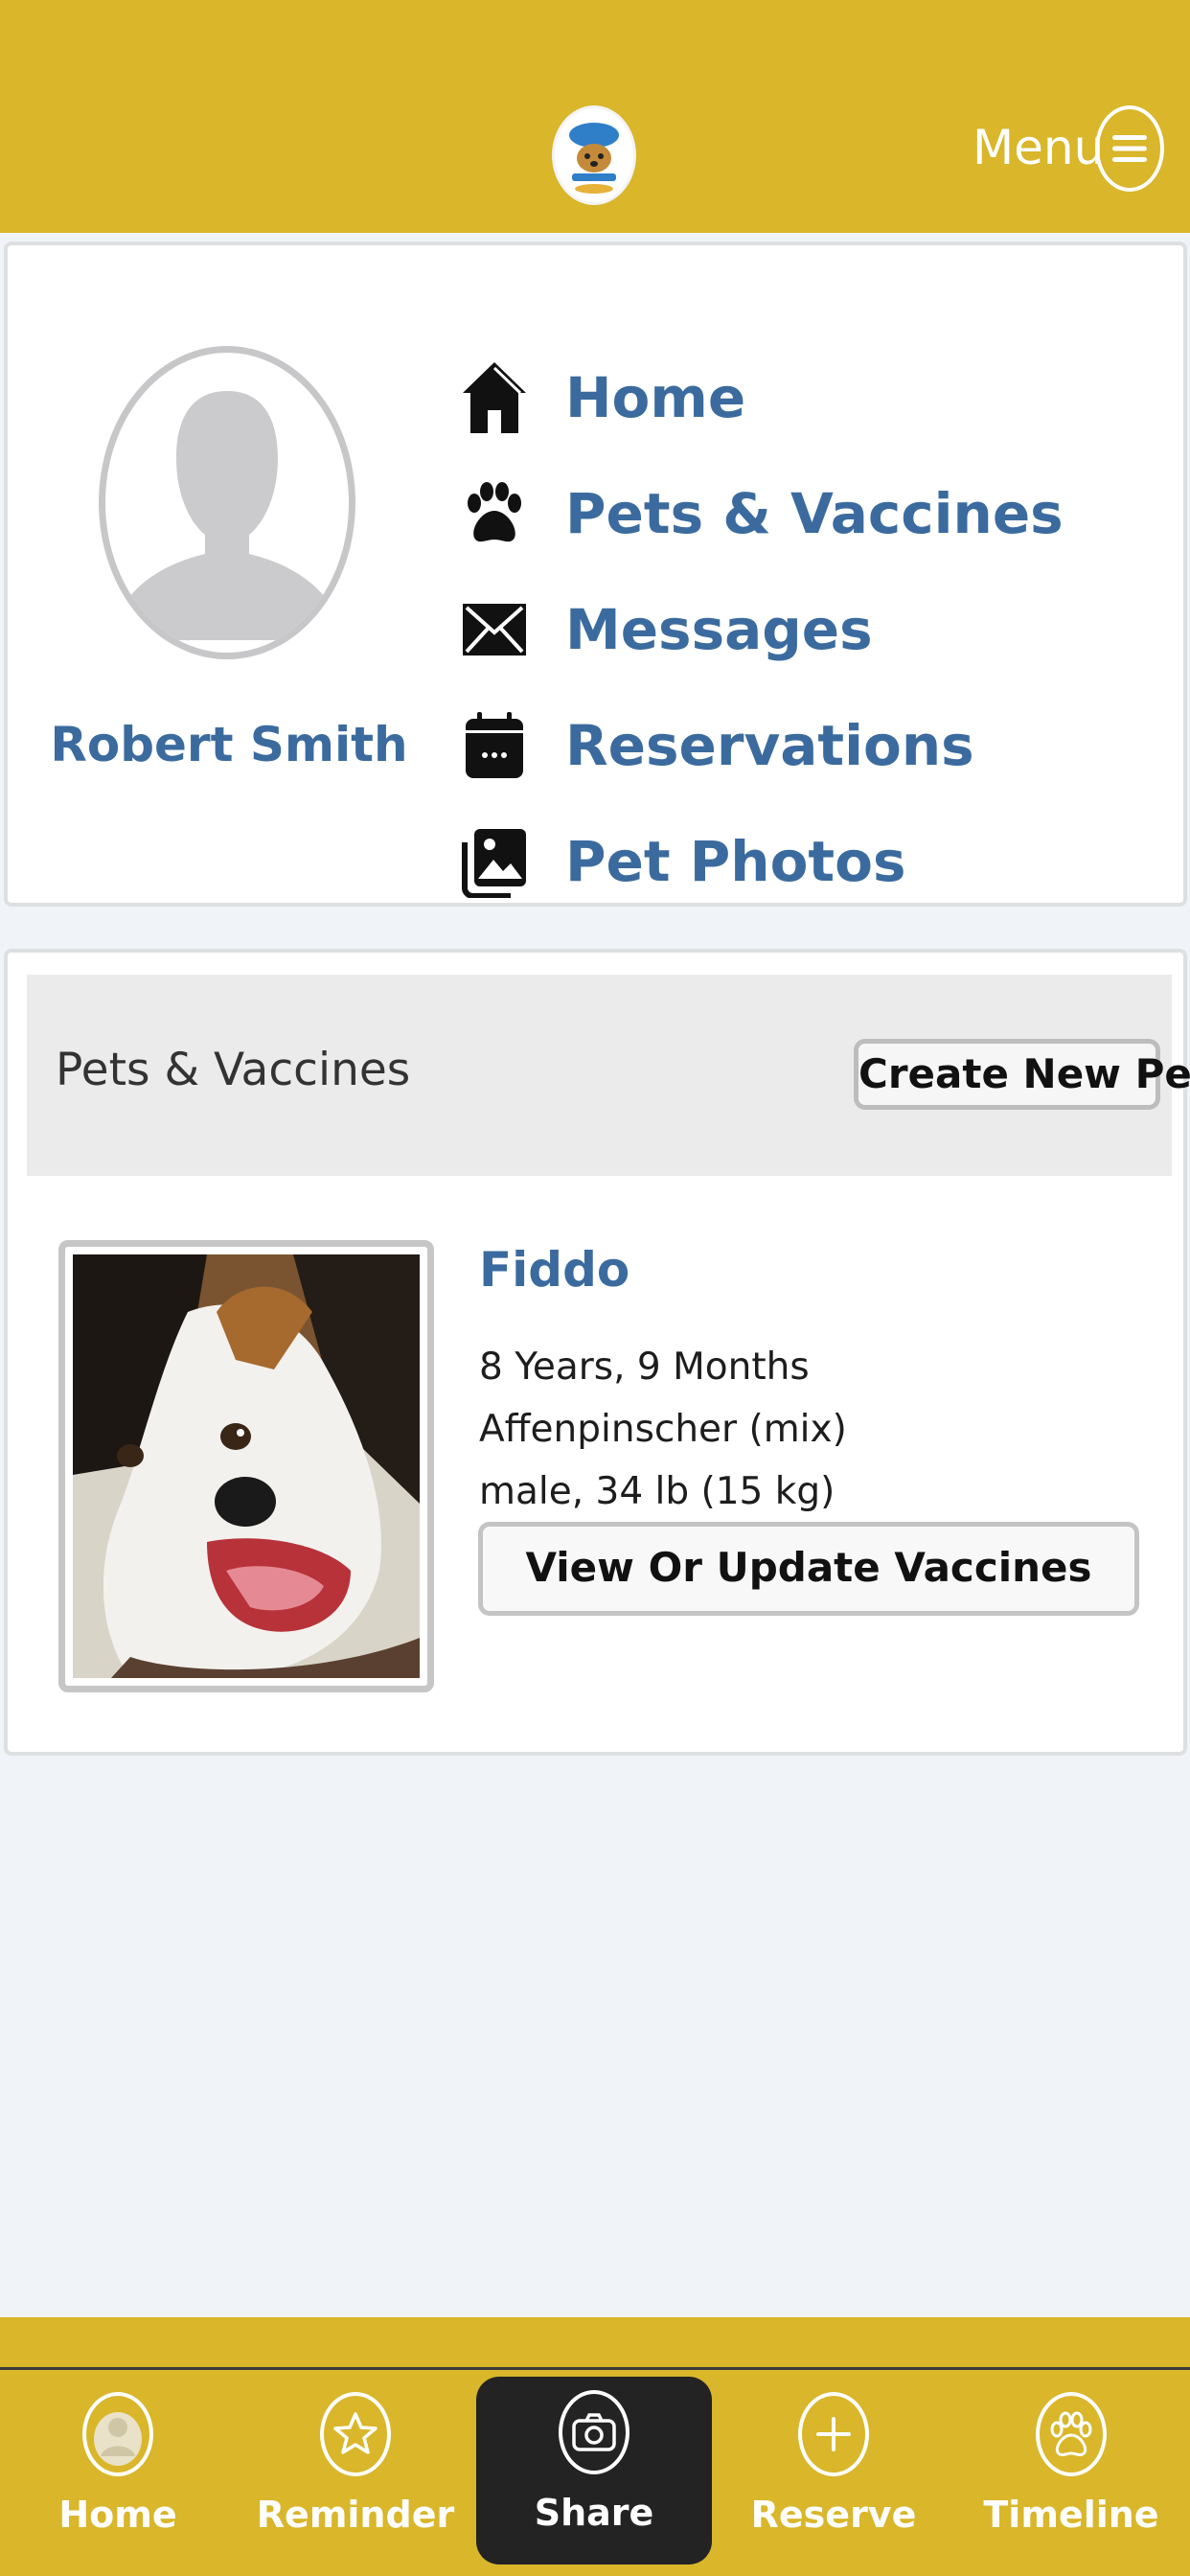 The height and width of the screenshot is (2576, 1190). Describe the element at coordinates (834, 2434) in the screenshot. I see `plus-icon` at that location.